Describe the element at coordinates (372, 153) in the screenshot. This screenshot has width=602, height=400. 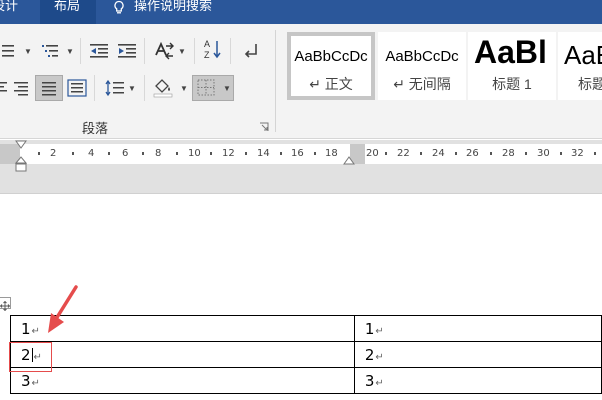
I see `ruler-label: 20` at that location.